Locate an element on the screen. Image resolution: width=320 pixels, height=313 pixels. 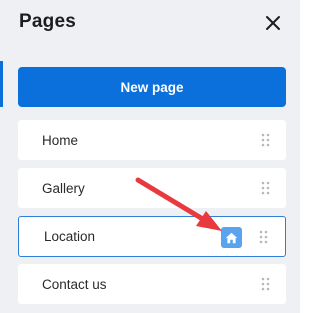
page-item-location: Location is located at coordinates (152, 236).